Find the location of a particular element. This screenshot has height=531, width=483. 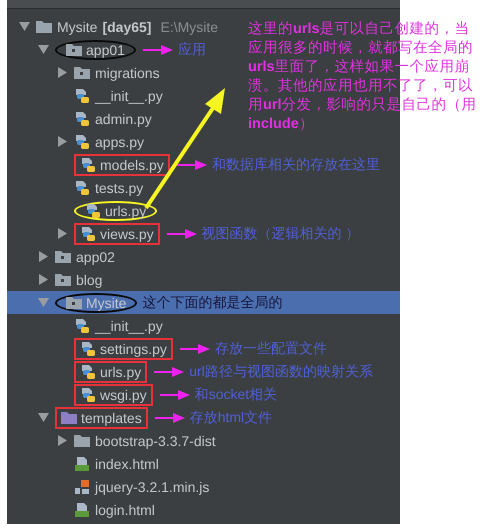

file-name: app02 is located at coordinates (95, 256).